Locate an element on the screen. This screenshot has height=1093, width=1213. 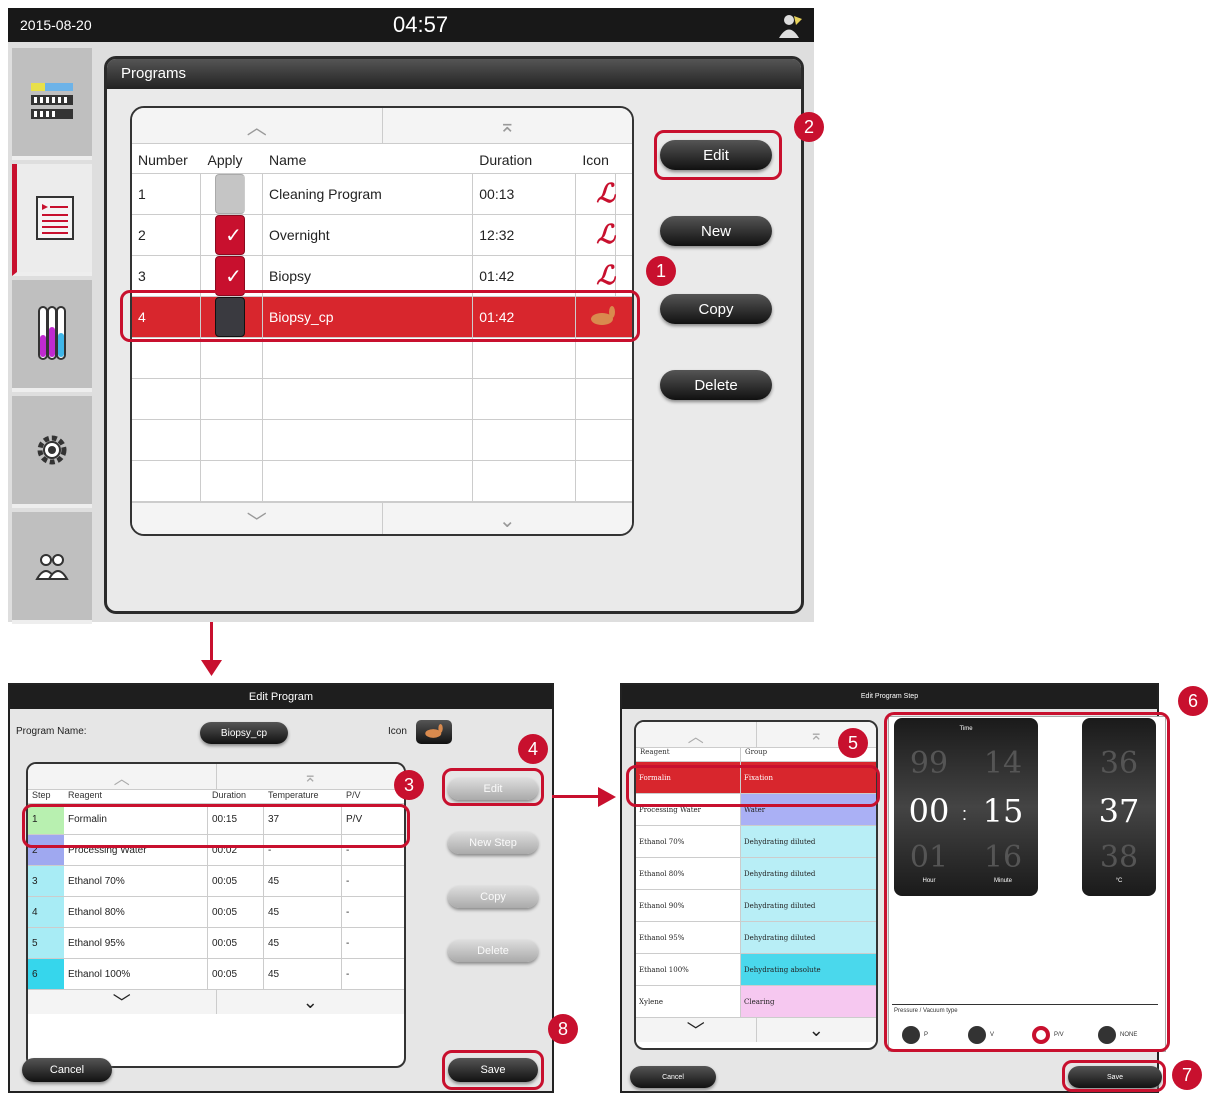
dialog-title: Edit Program is located at coordinates (281, 697).